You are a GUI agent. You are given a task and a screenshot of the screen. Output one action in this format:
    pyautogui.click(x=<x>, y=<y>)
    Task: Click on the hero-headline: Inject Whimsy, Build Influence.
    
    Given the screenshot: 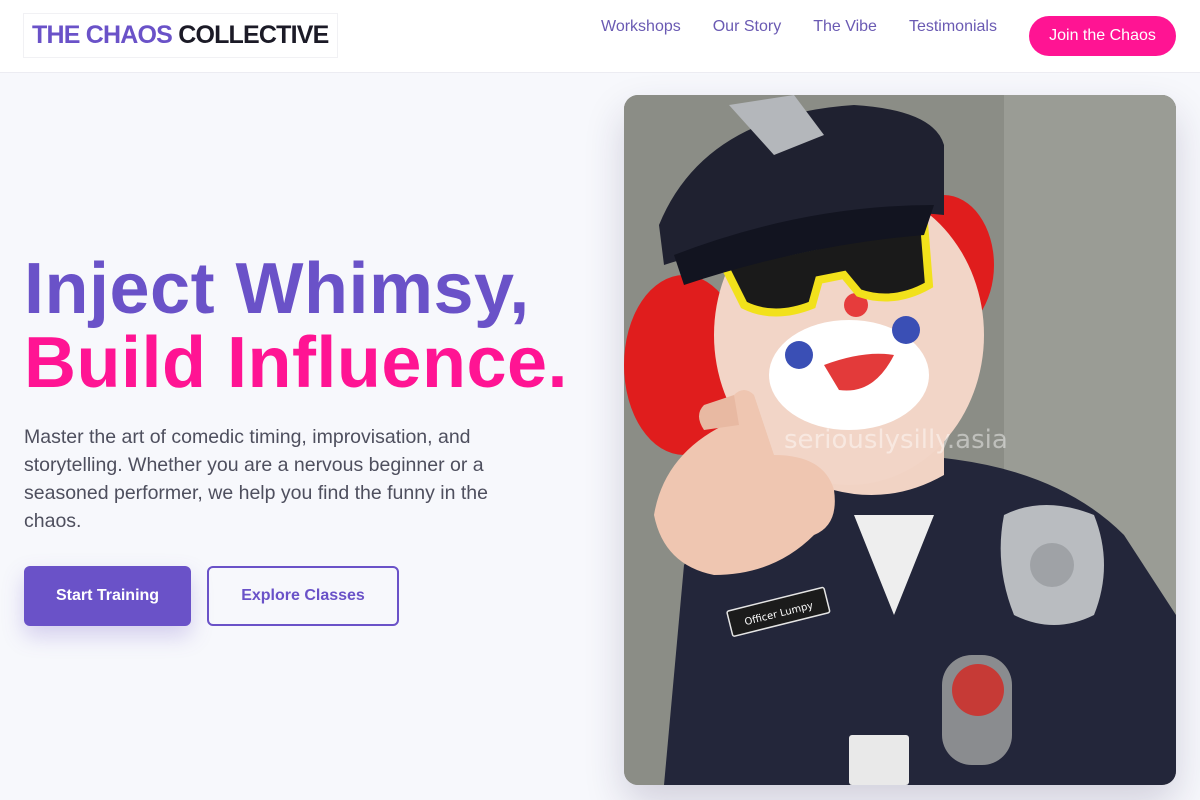 What is the action you would take?
    pyautogui.click(x=296, y=326)
    